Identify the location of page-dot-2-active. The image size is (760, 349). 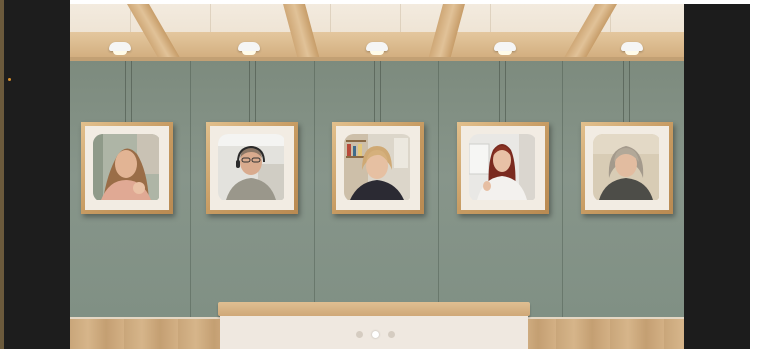
(375, 334).